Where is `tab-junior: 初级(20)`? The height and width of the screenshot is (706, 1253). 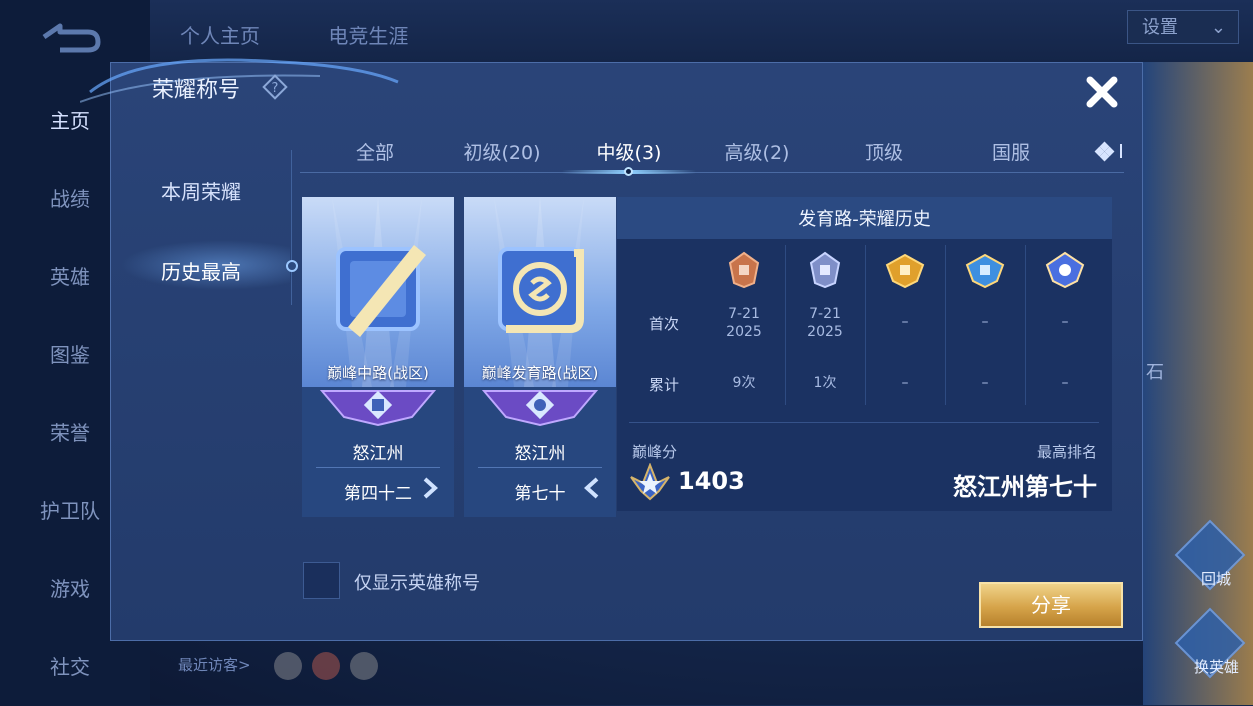
tab-junior: 初级(20) is located at coordinates (501, 151).